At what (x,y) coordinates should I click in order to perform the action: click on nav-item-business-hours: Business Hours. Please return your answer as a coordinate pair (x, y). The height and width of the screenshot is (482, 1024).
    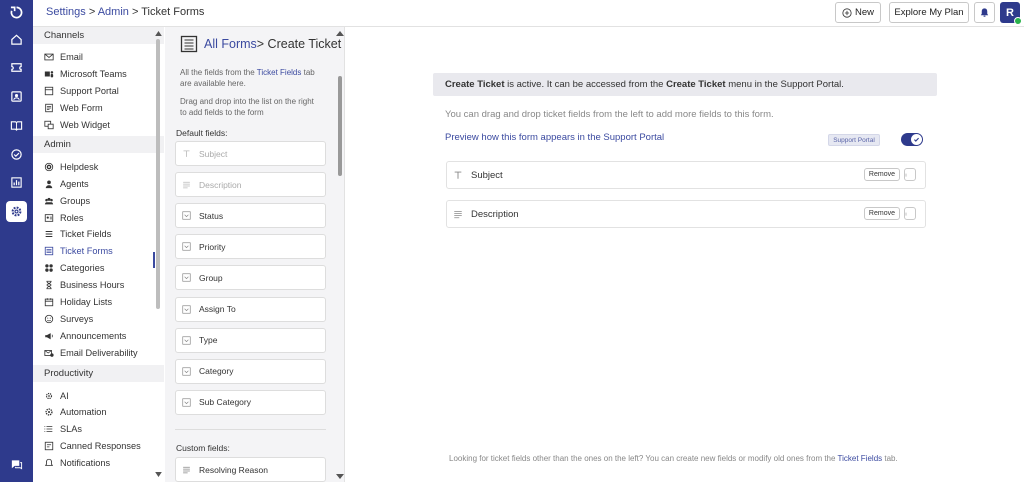
    Looking at the image, I should click on (98, 285).